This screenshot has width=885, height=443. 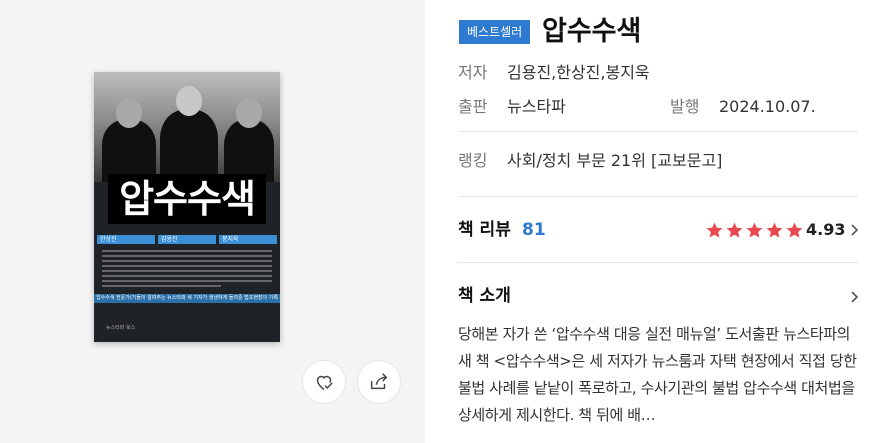 What do you see at coordinates (129, 140) in the screenshot?
I see `cover-figure-left` at bounding box center [129, 140].